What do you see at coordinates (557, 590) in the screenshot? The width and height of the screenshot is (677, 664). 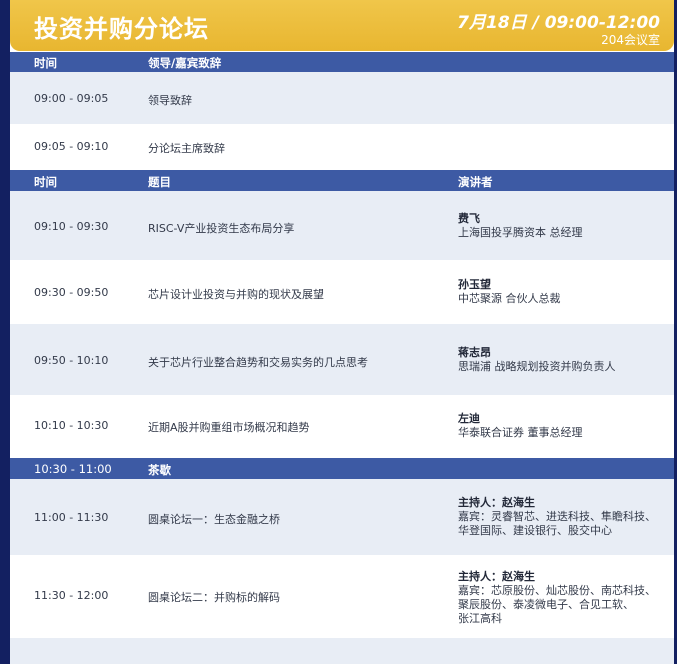 I see `panel-guests: 嘉宾：芯原股份、灿芯股份、南芯科技、` at bounding box center [557, 590].